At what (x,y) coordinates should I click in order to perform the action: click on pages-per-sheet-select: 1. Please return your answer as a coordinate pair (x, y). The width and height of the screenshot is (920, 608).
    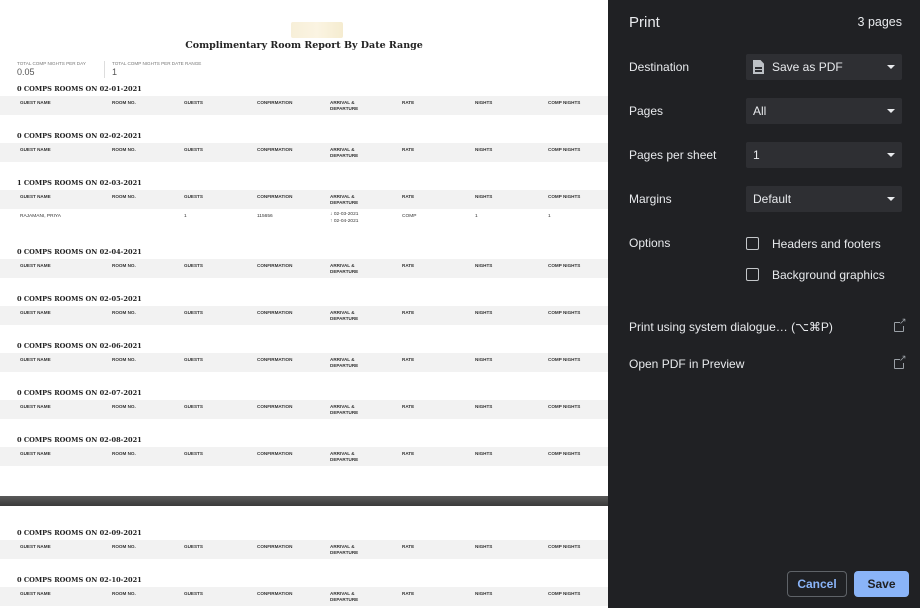
    Looking at the image, I should click on (824, 155).